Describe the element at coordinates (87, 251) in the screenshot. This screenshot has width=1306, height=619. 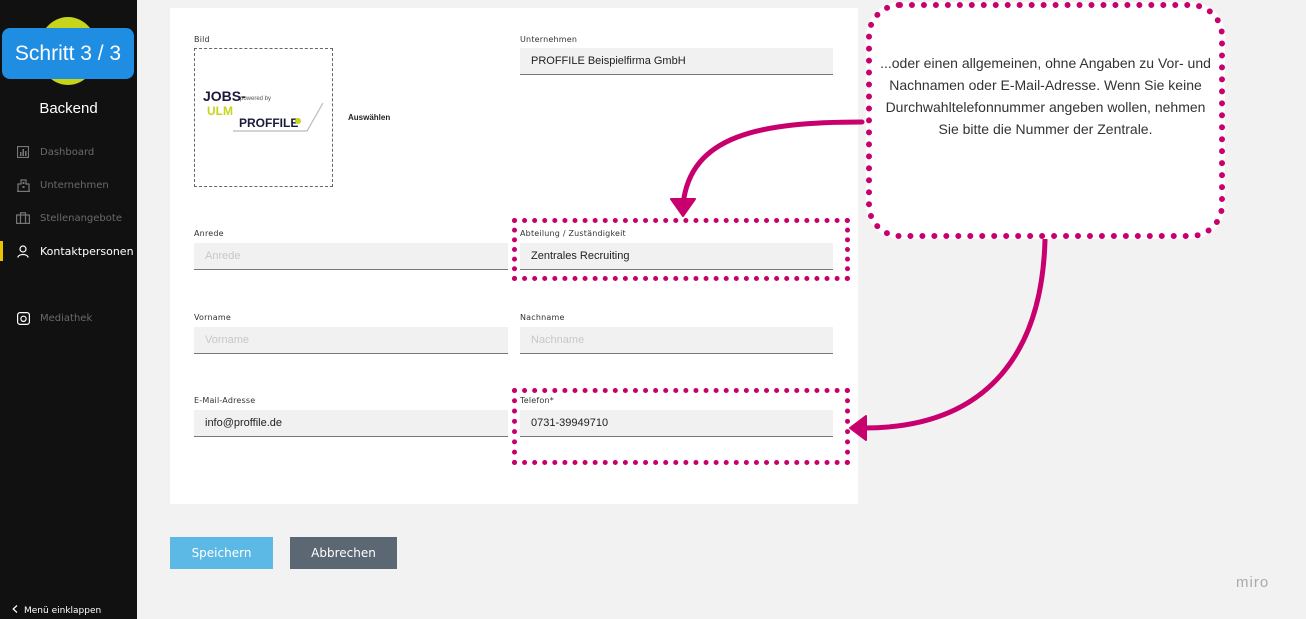
I see `sidebar-item-label: Kontaktpersonen` at that location.